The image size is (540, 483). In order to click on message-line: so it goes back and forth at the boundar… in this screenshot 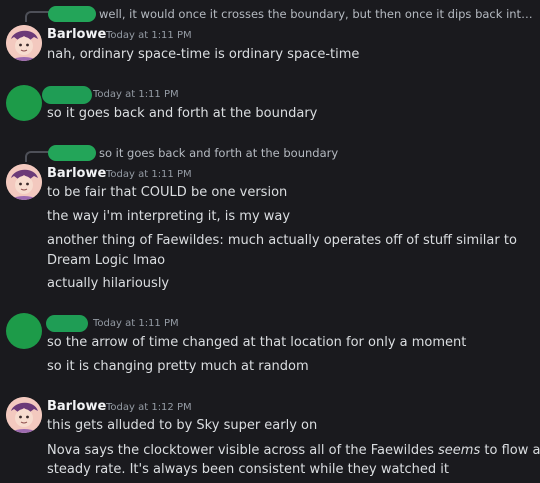, I will do `click(182, 113)`.